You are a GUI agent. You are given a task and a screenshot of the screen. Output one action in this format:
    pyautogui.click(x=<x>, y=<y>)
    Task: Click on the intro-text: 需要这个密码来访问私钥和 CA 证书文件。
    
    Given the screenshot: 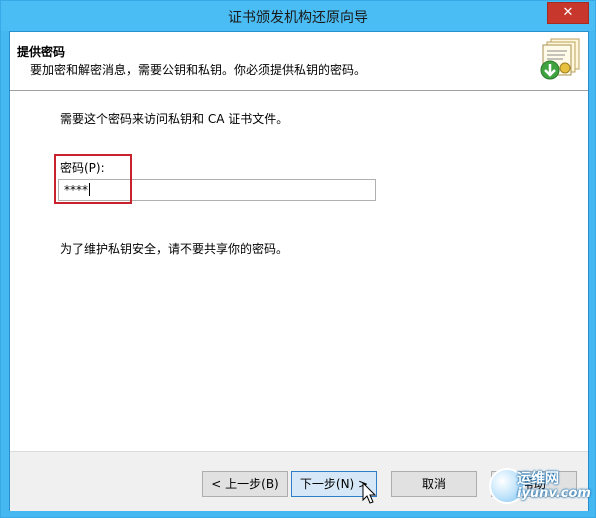 What is the action you would take?
    pyautogui.click(x=174, y=119)
    